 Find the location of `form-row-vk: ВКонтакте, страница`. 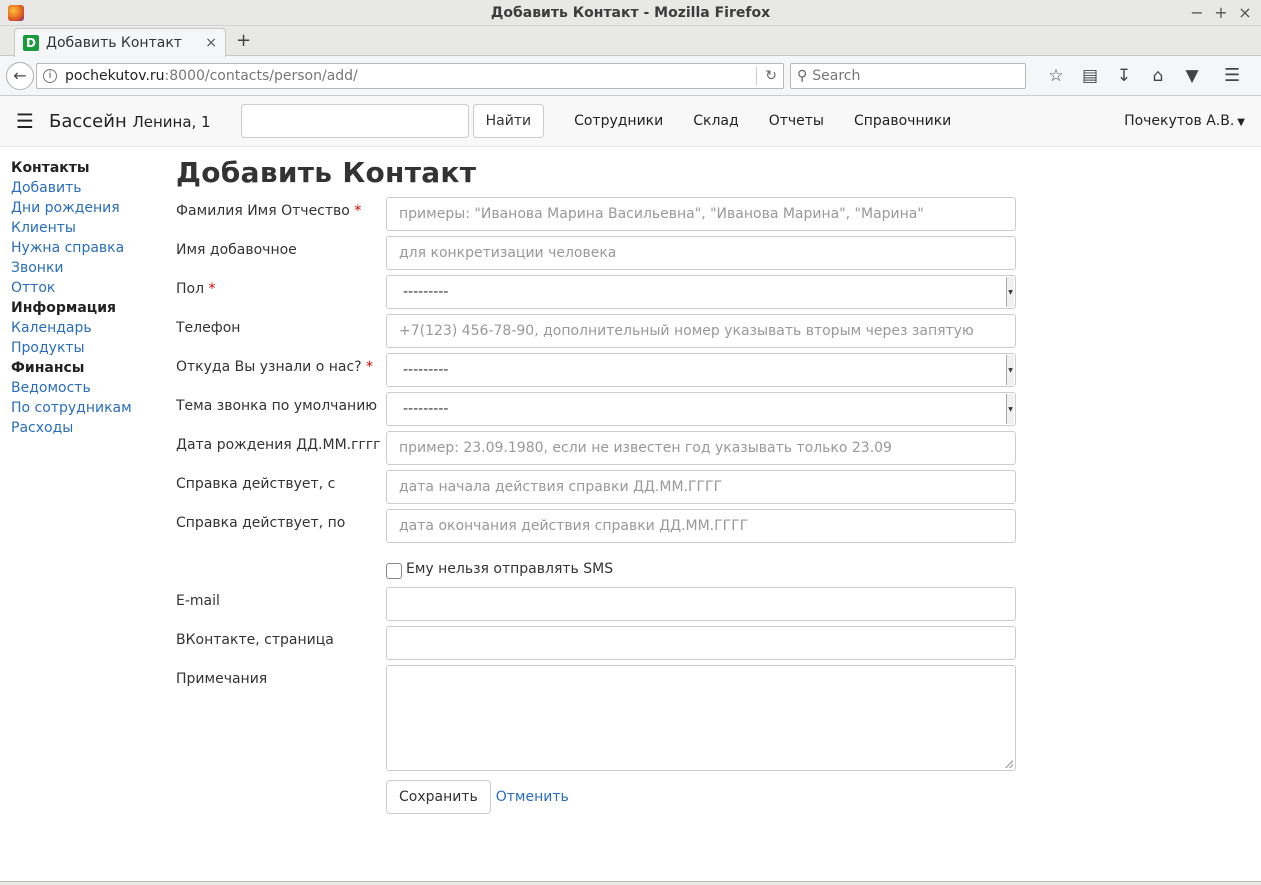

form-row-vk: ВКонтакте, страница is located at coordinates (598, 645).